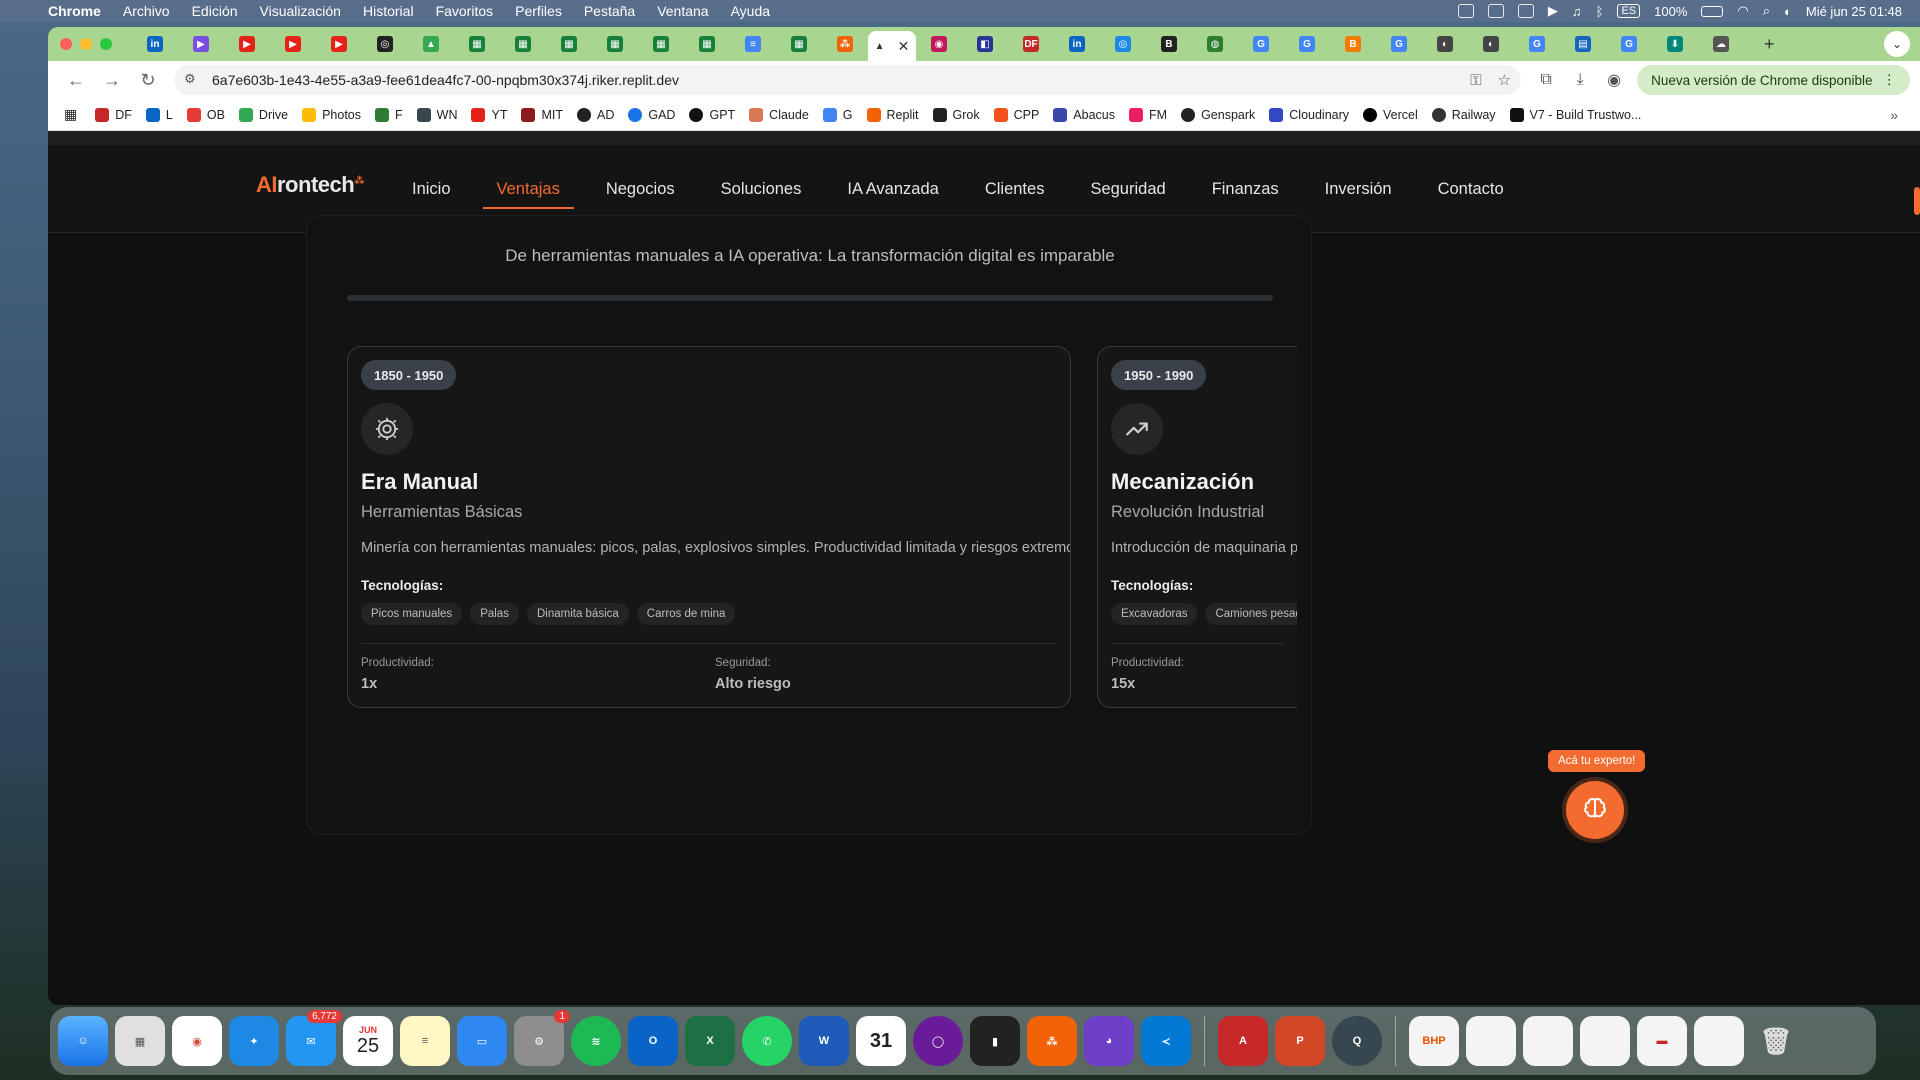 The width and height of the screenshot is (1920, 1080). What do you see at coordinates (205, 114) in the screenshot?
I see `bookmark-ob: OB` at bounding box center [205, 114].